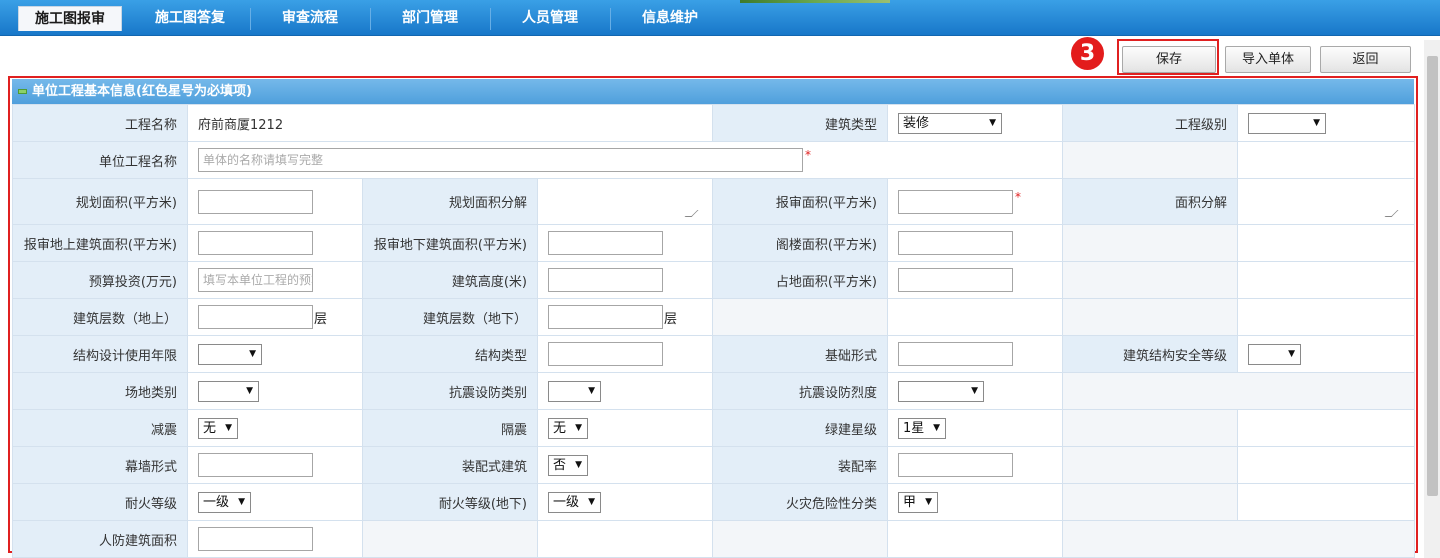 Image resolution: width=1440 pixels, height=558 pixels. I want to click on review-area-cell: *, so click(975, 201).